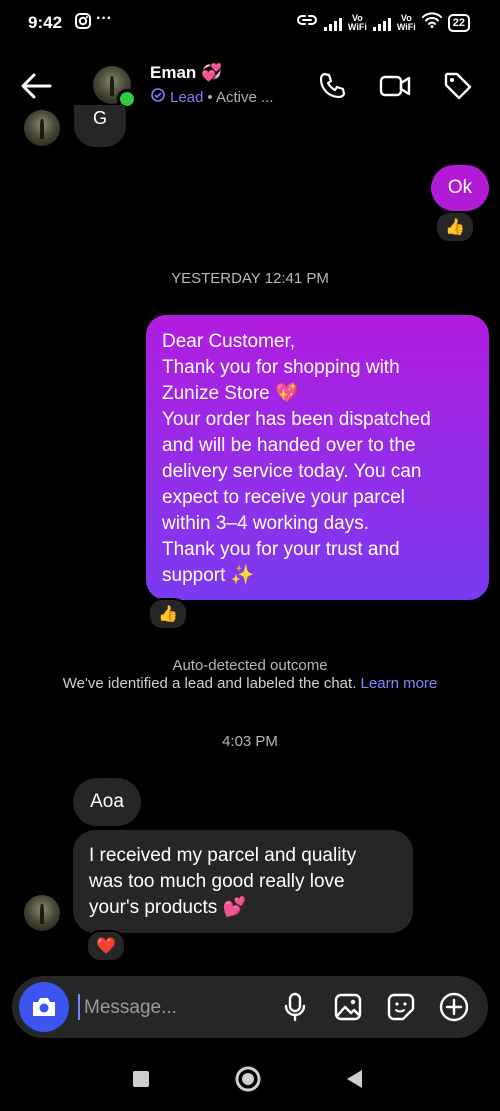  Describe the element at coordinates (250, 741) in the screenshot. I see `time-separator: 4:03 PM` at that location.